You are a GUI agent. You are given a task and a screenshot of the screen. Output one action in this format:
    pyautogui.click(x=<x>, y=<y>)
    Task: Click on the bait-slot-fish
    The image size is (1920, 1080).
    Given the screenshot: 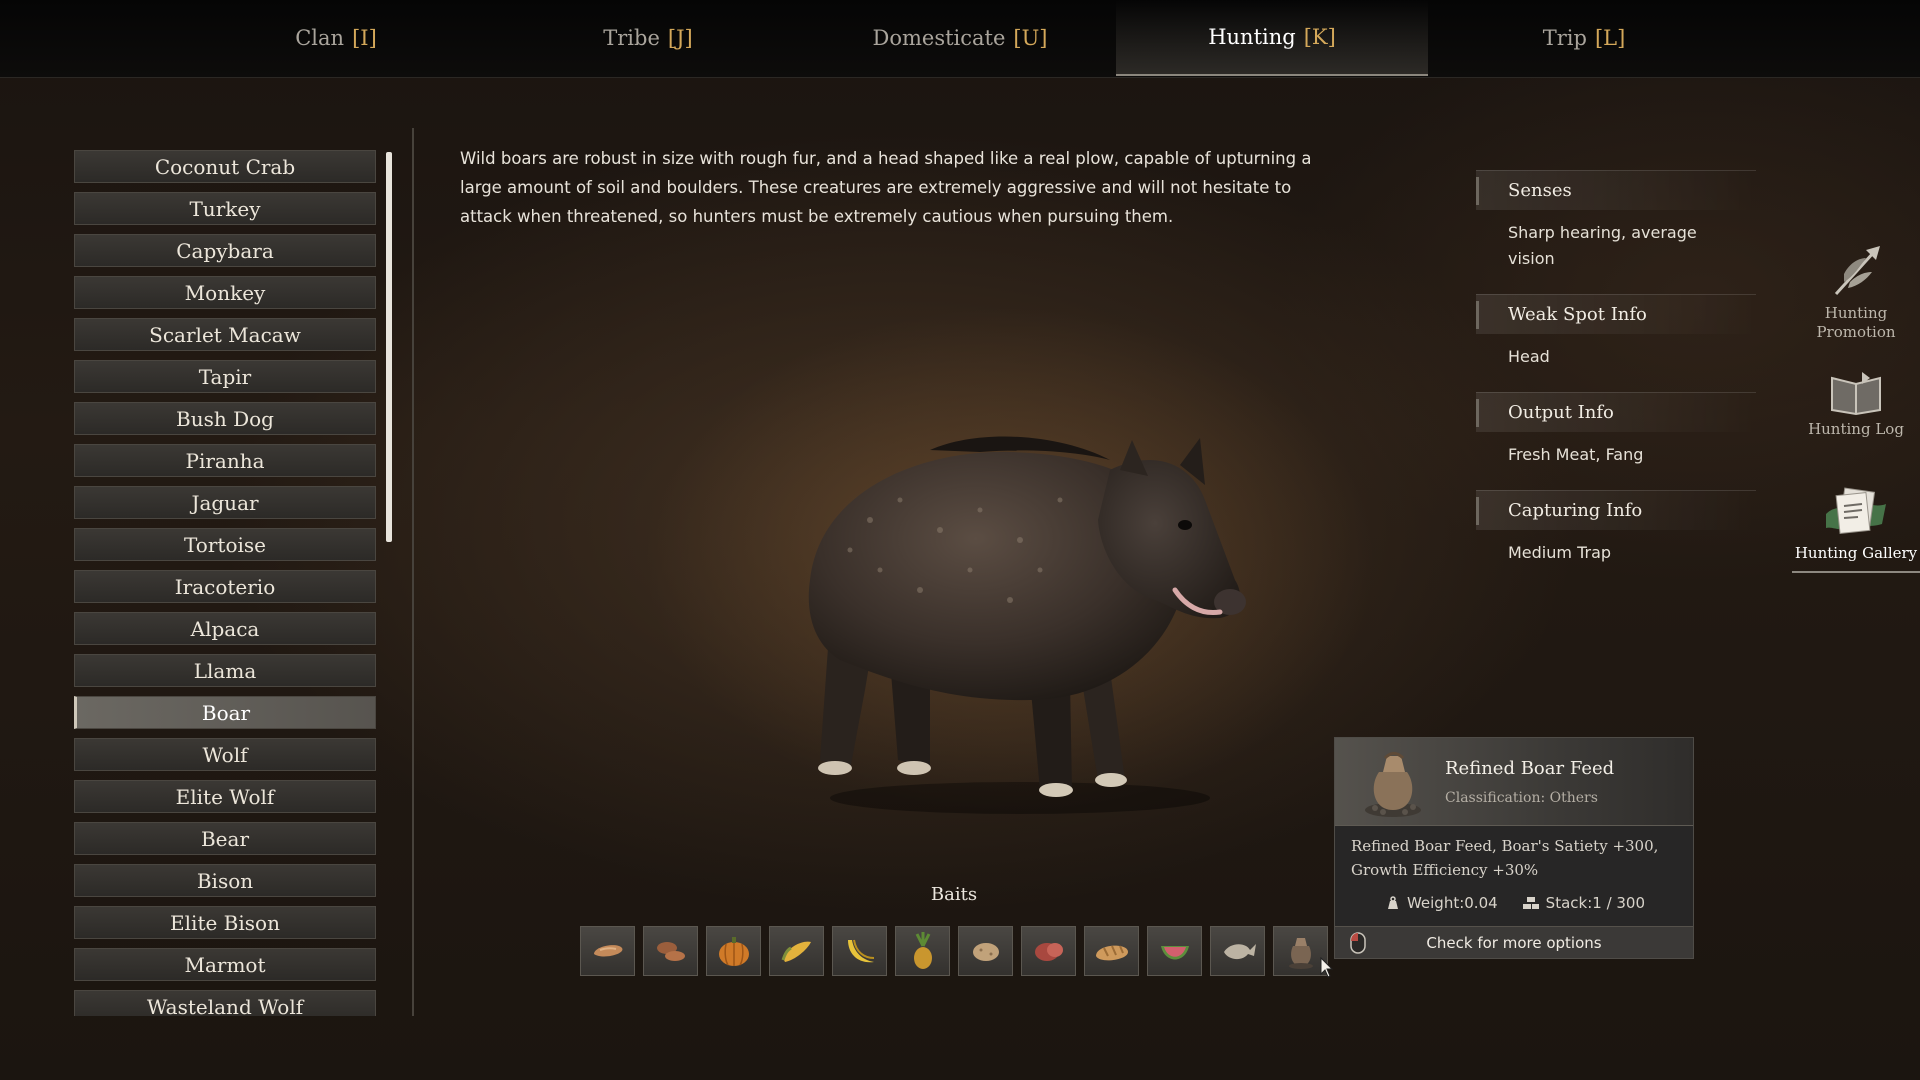 What is the action you would take?
    pyautogui.click(x=1237, y=951)
    